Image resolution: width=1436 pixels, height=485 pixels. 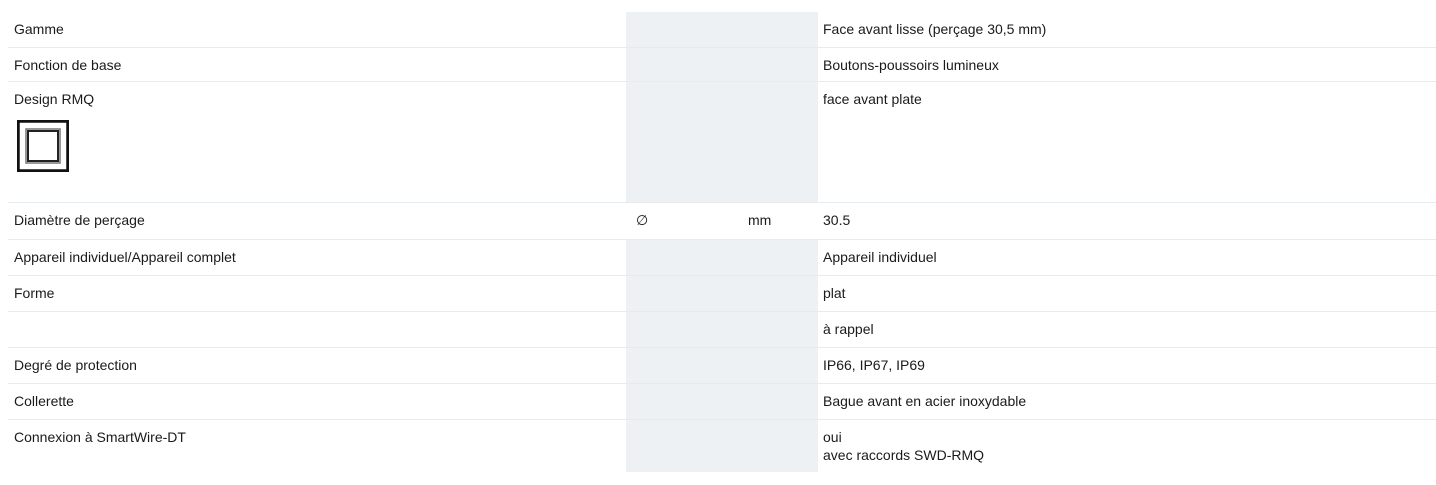 What do you see at coordinates (79, 220) in the screenshot?
I see `row-label: Diamètre de perçage` at bounding box center [79, 220].